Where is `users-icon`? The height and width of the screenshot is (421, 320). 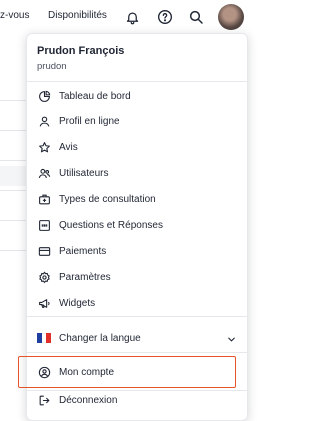
users-icon is located at coordinates (44, 173).